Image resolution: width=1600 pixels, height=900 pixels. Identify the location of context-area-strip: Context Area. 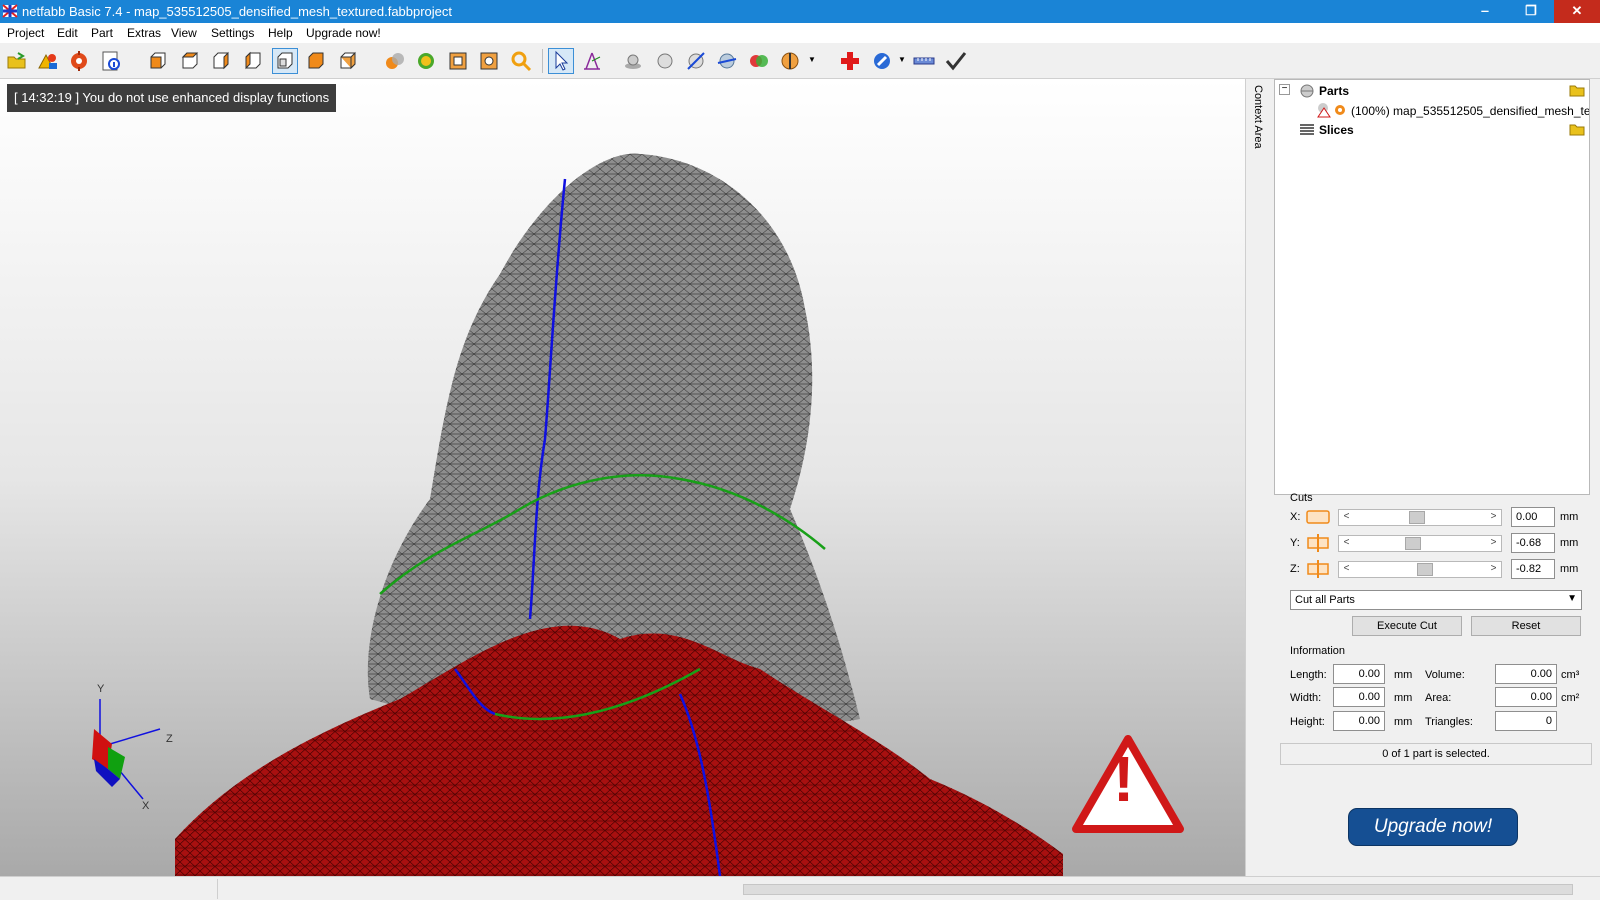
(1258, 477).